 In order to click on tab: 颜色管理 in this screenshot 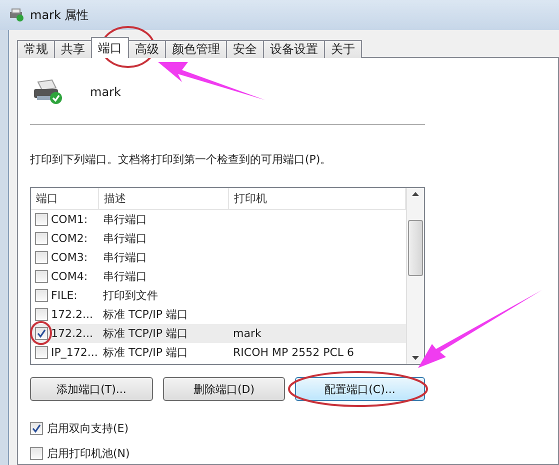, I will do `click(196, 49)`.